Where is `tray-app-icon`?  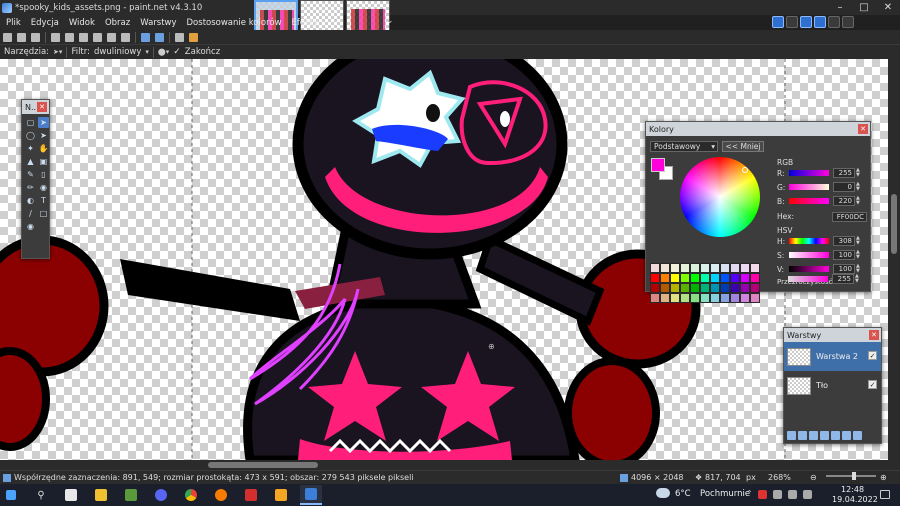 tray-app-icon is located at coordinates (762, 494).